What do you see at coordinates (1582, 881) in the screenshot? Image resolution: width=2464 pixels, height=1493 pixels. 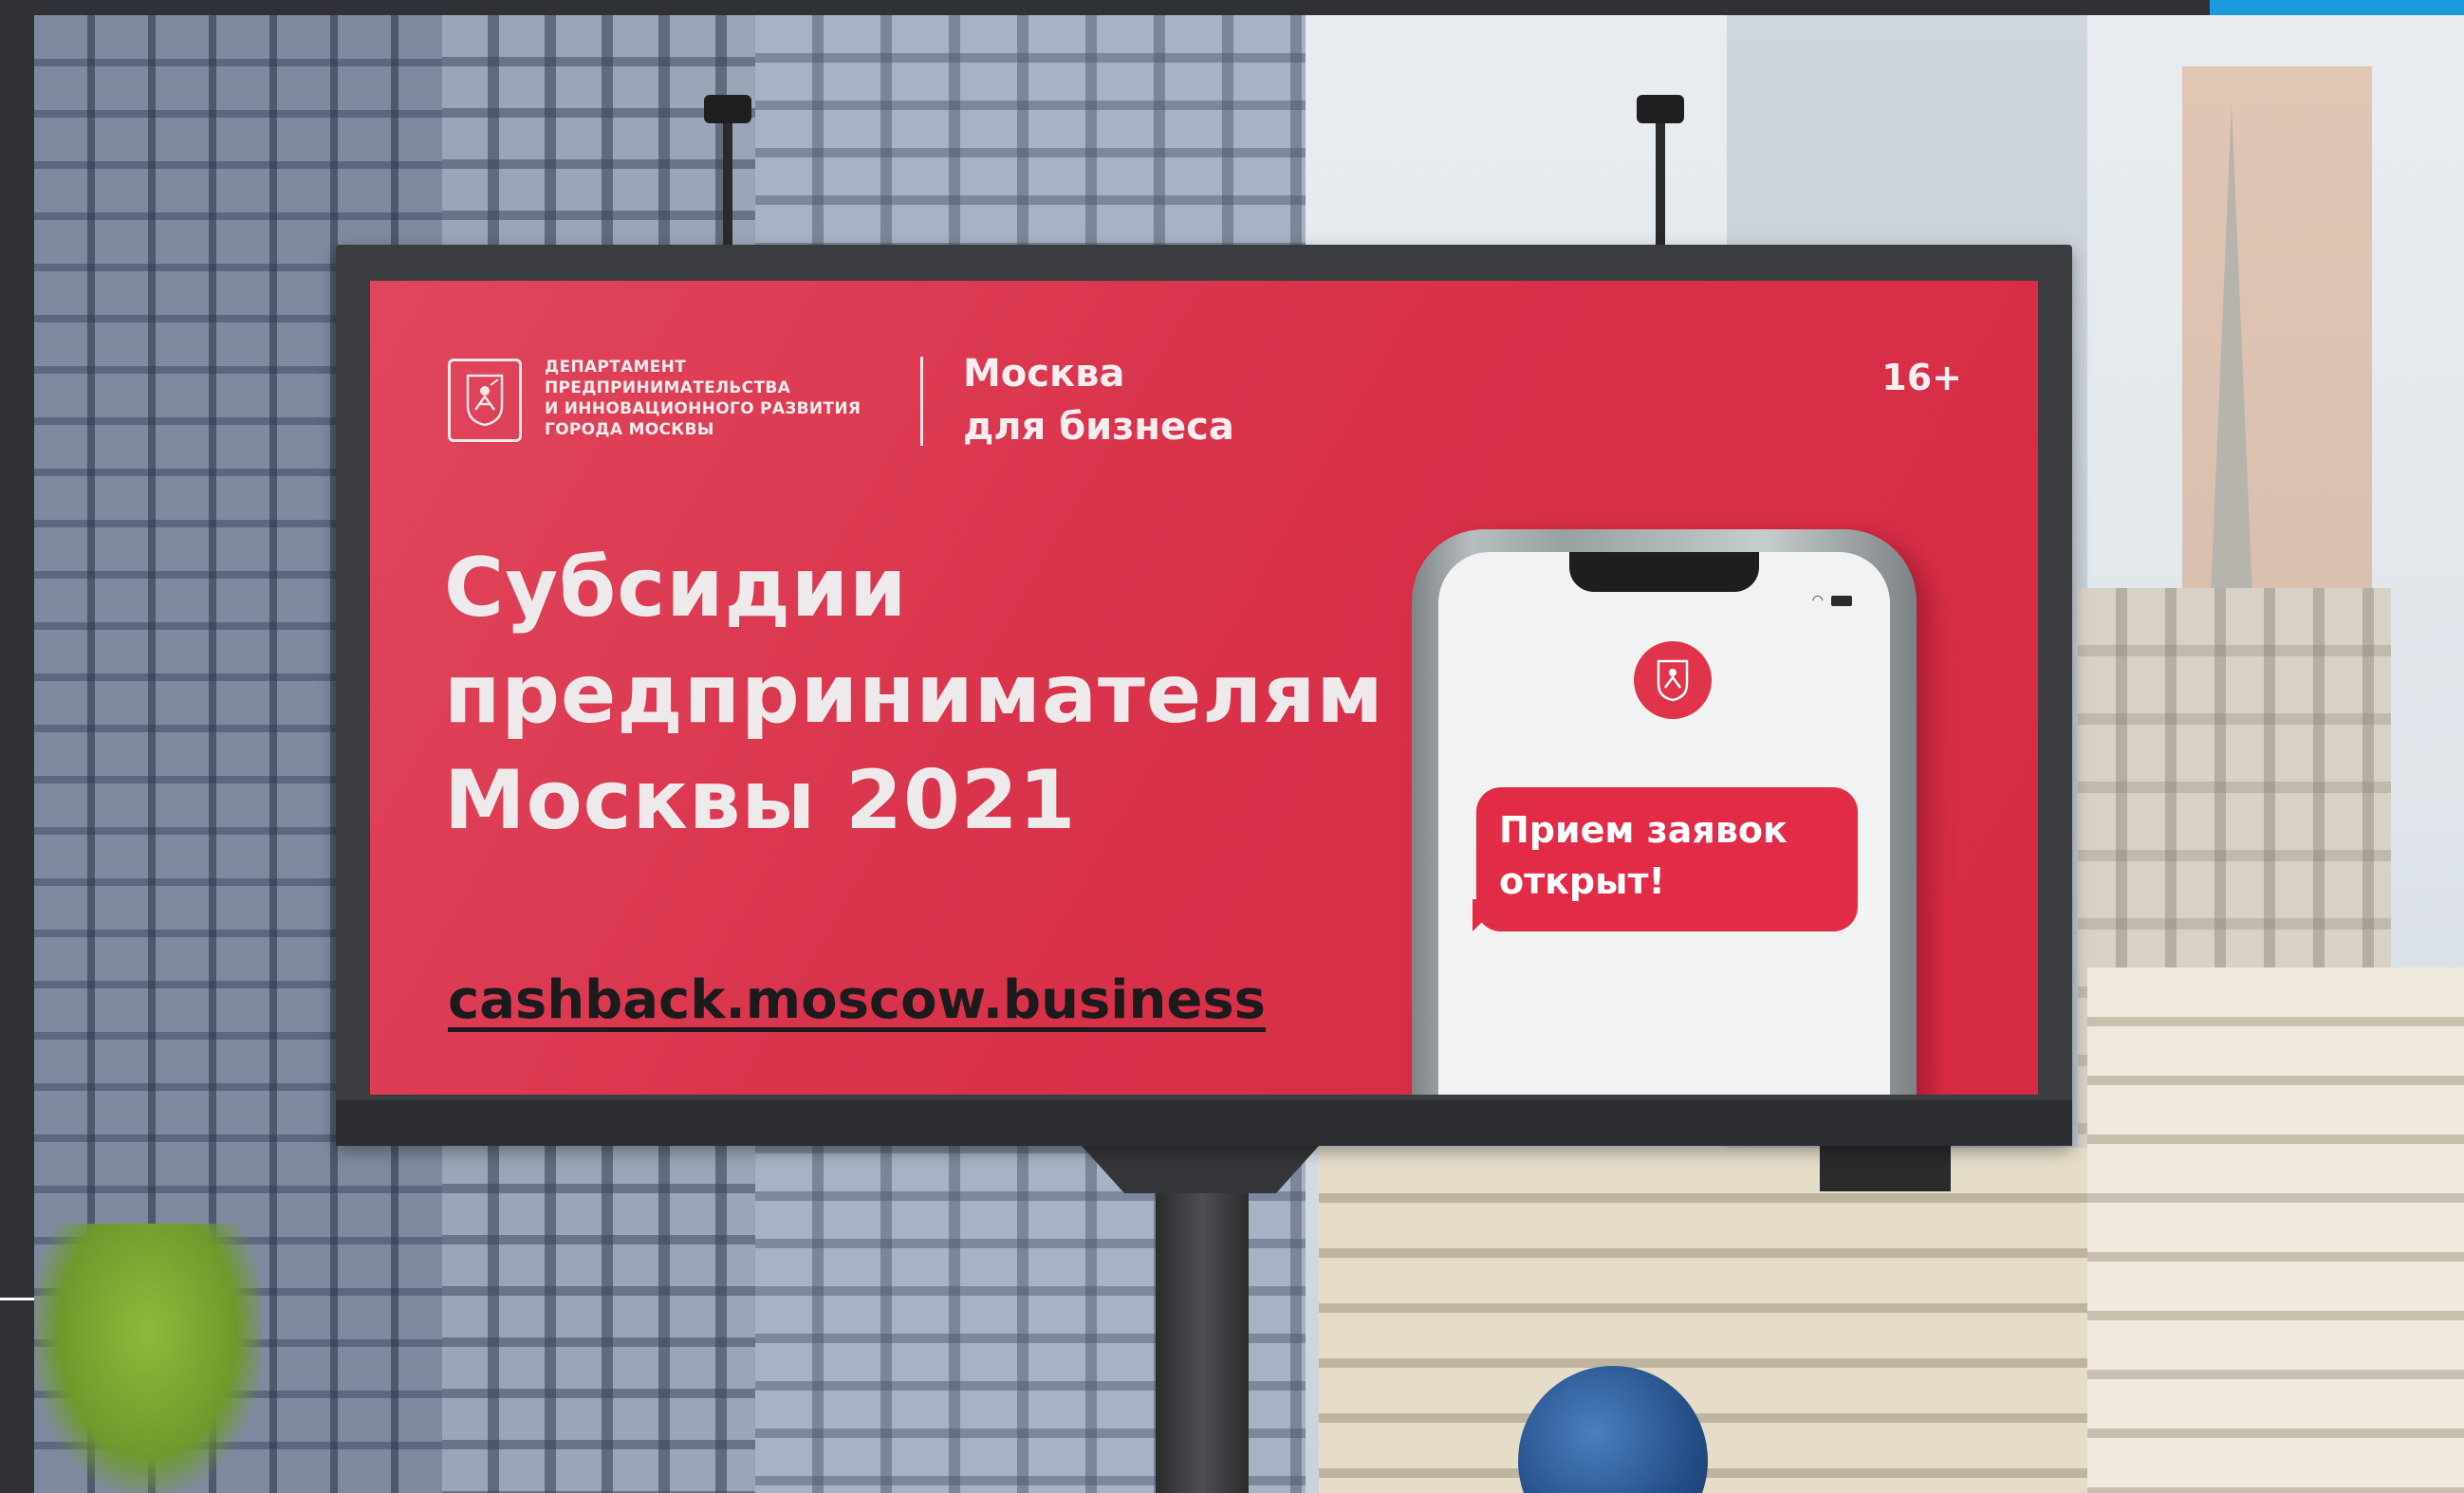 I see `message-line-2: открыт!` at bounding box center [1582, 881].